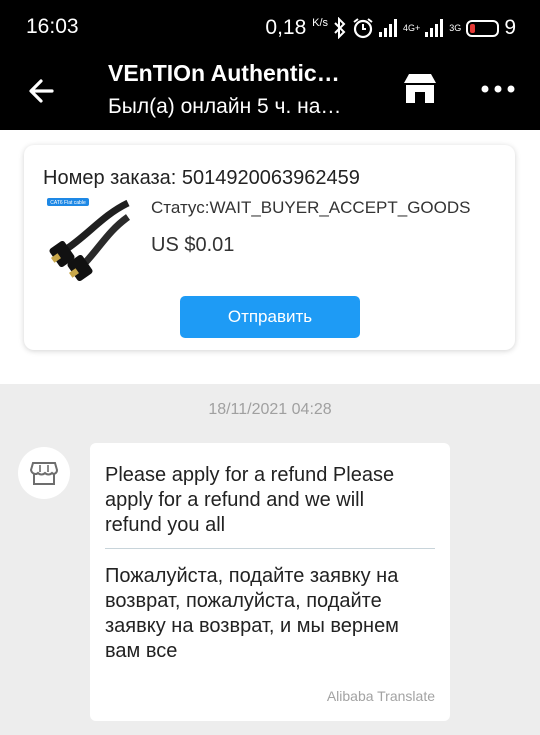 The height and width of the screenshot is (735, 540). What do you see at coordinates (270, 548) in the screenshot?
I see `translation-divider` at bounding box center [270, 548].